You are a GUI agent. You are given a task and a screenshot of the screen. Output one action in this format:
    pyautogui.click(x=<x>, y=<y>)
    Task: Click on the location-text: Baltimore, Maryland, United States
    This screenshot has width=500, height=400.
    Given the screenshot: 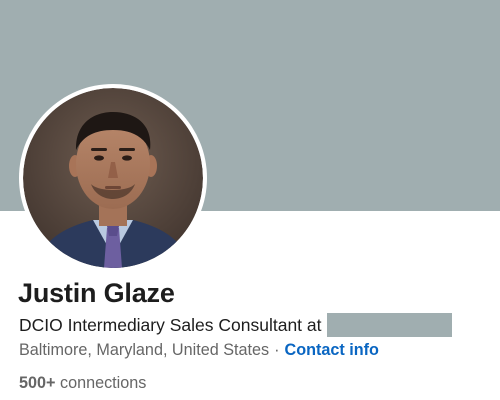 What is the action you would take?
    pyautogui.click(x=144, y=350)
    